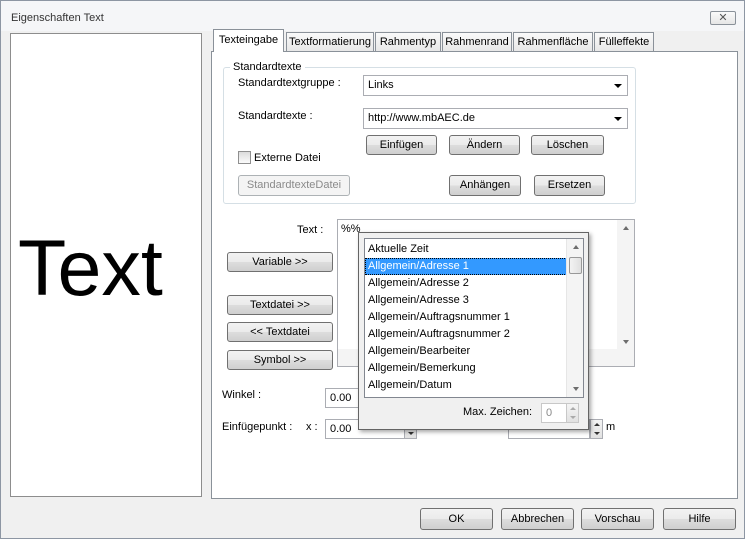 The height and width of the screenshot is (539, 745). I want to click on einfuegepunkt-label: Einfügepunkt :, so click(257, 427).